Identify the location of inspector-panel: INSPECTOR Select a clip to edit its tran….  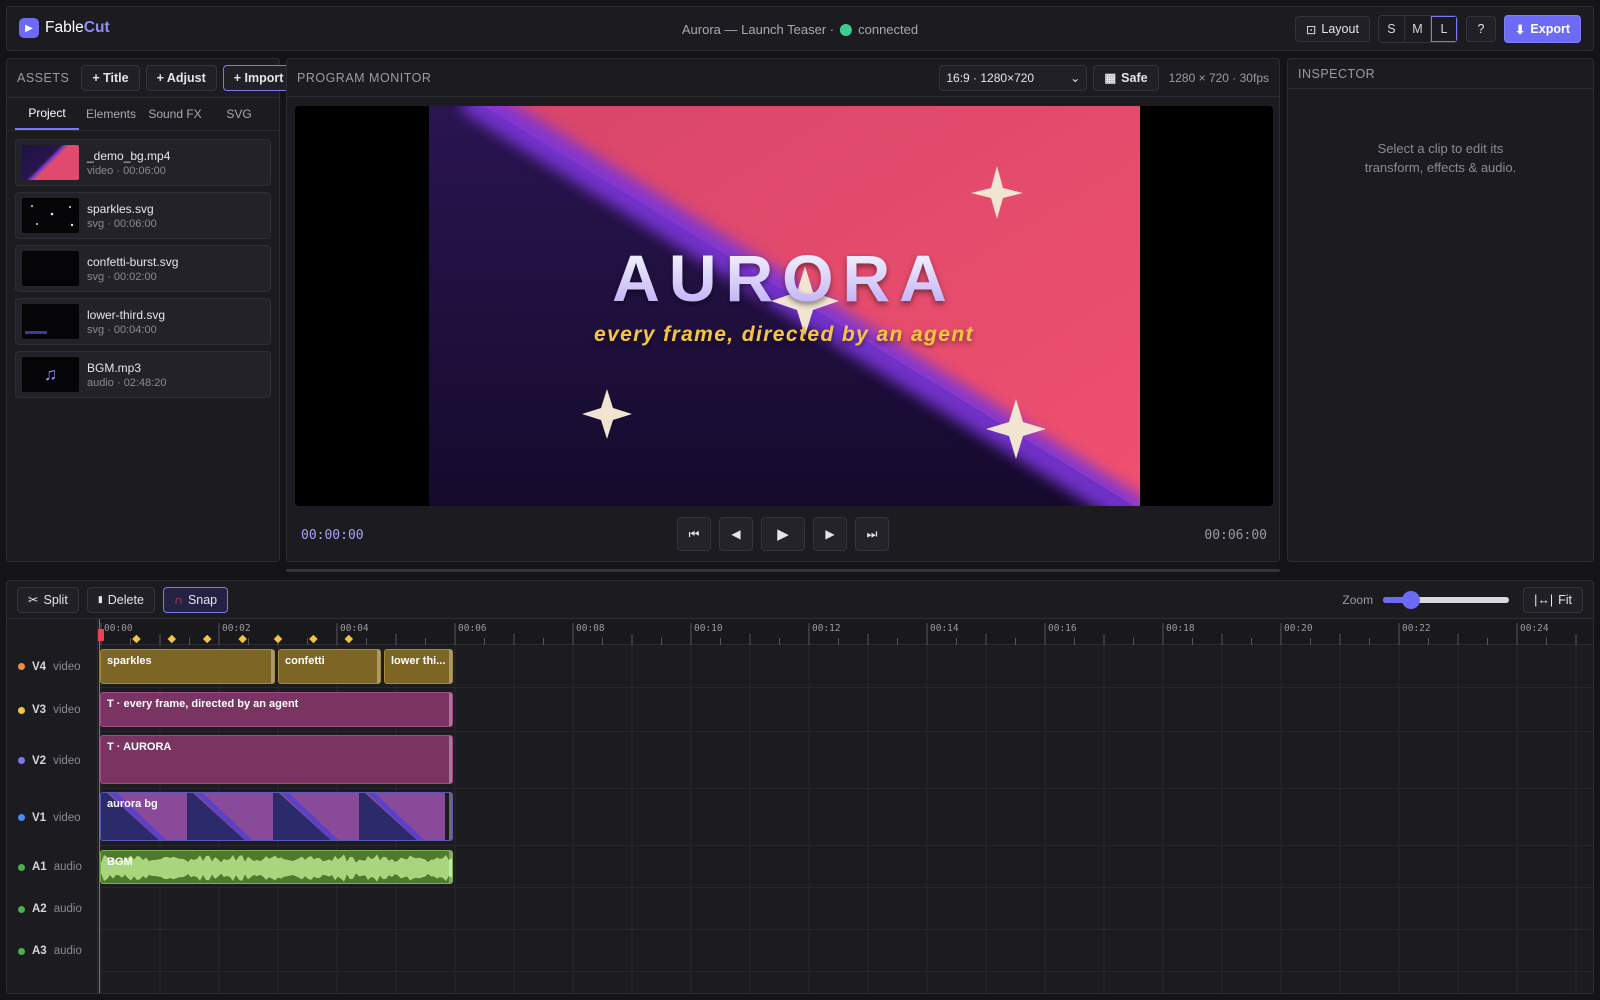
(1440, 310).